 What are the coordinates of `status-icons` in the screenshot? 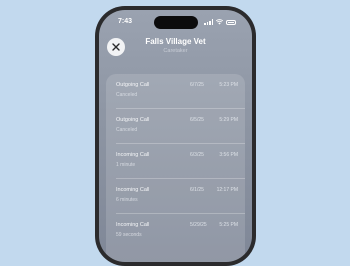 It's located at (220, 22).